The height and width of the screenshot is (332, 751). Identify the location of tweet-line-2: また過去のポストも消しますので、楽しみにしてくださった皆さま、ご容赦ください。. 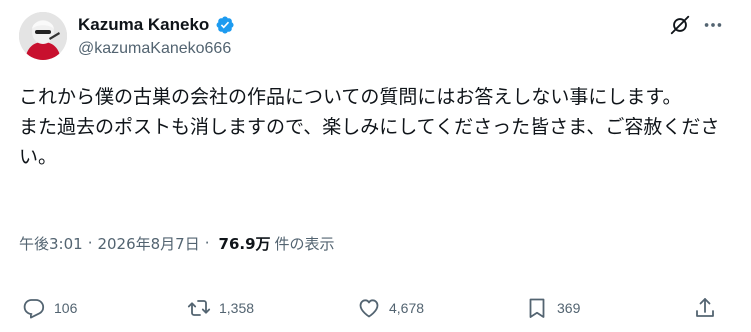
(369, 142).